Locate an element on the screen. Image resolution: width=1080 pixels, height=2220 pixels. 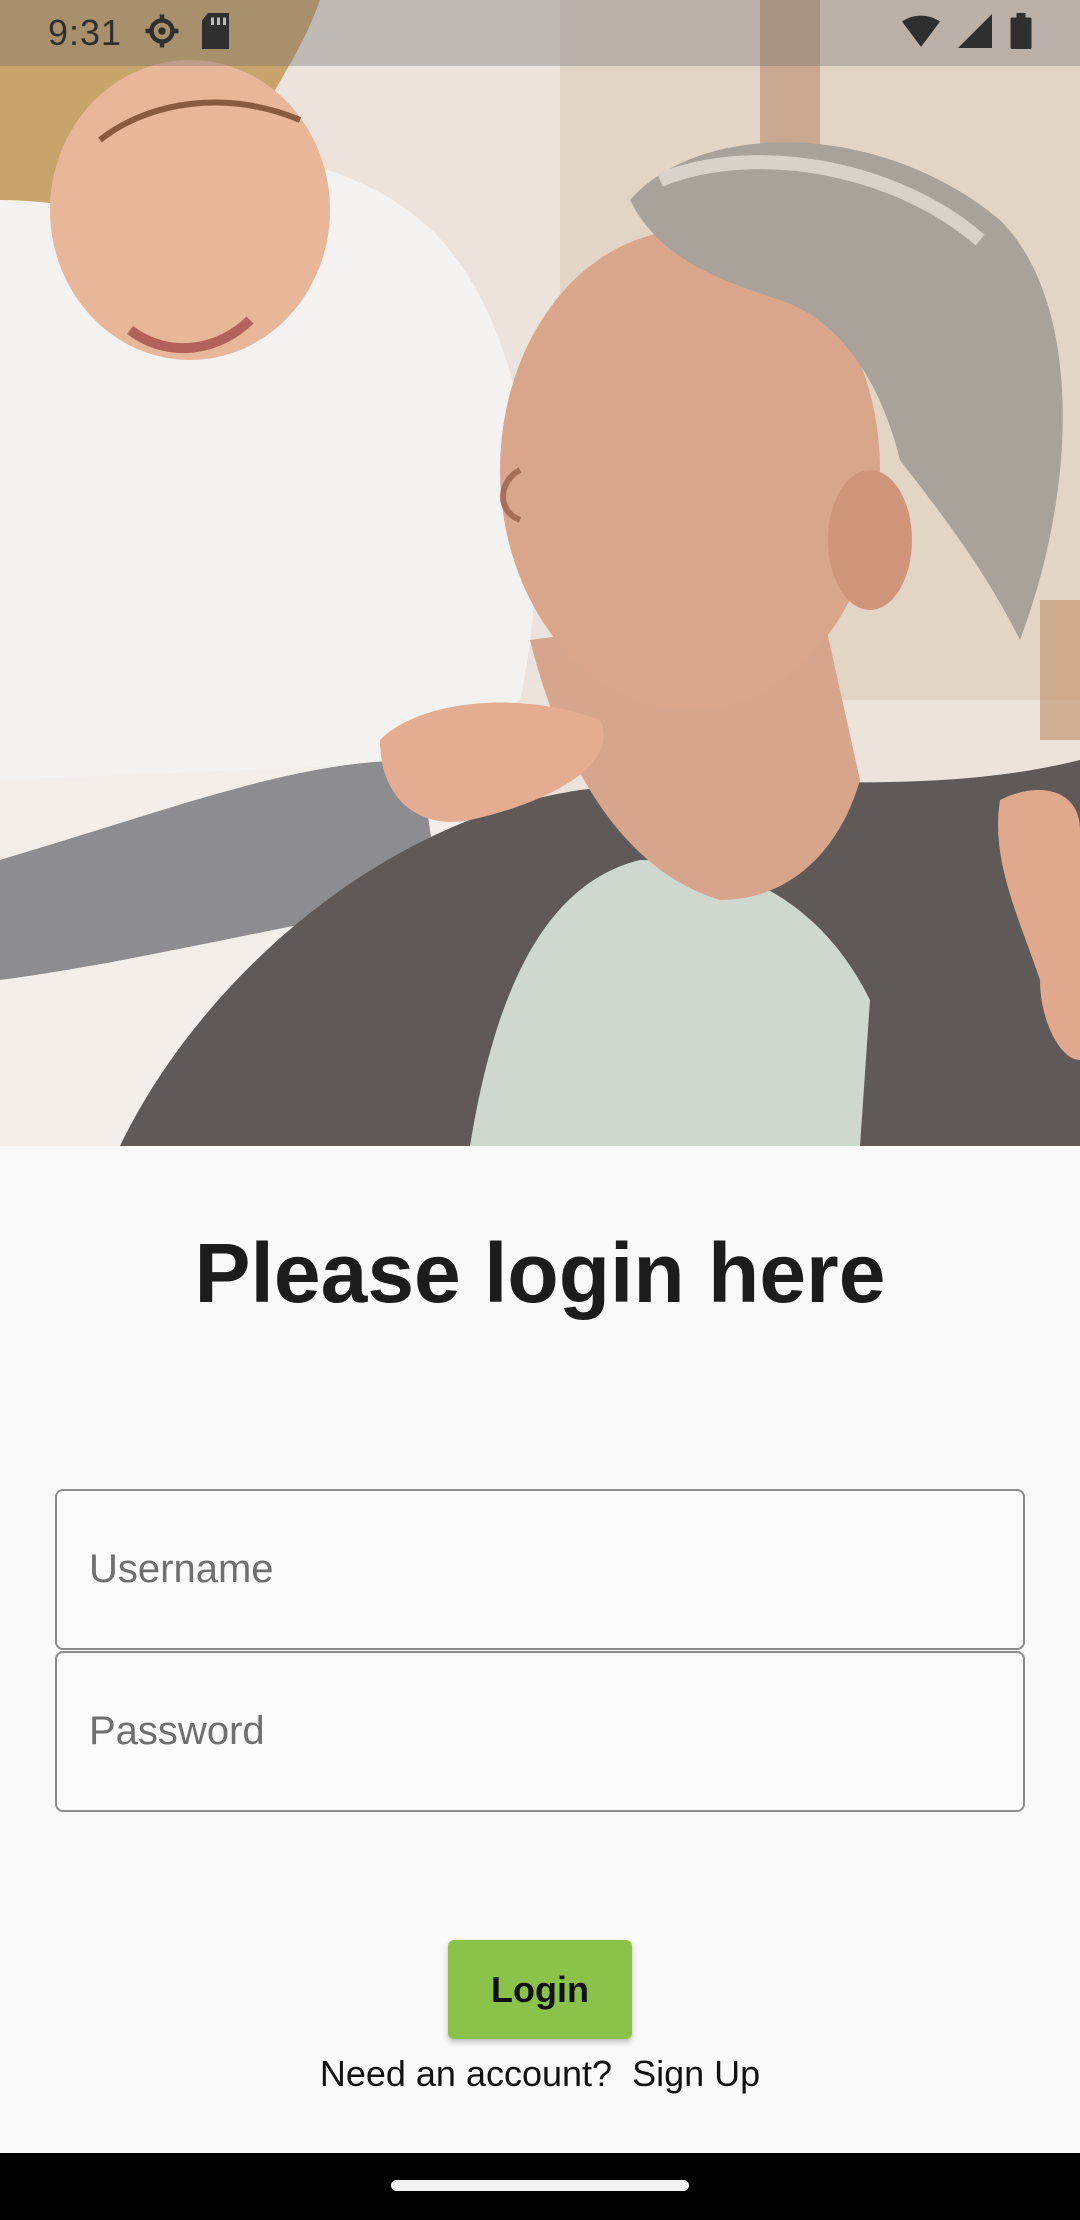
sd-card-icon is located at coordinates (217, 33).